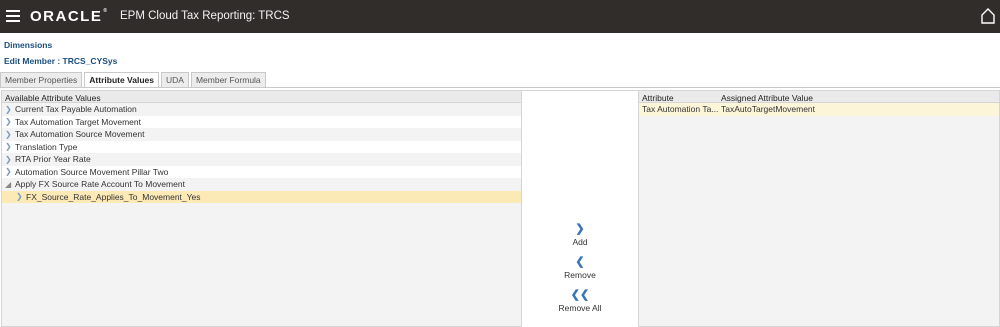 The width and height of the screenshot is (1000, 327). Describe the element at coordinates (580, 242) in the screenshot. I see `add-label: Add` at that location.